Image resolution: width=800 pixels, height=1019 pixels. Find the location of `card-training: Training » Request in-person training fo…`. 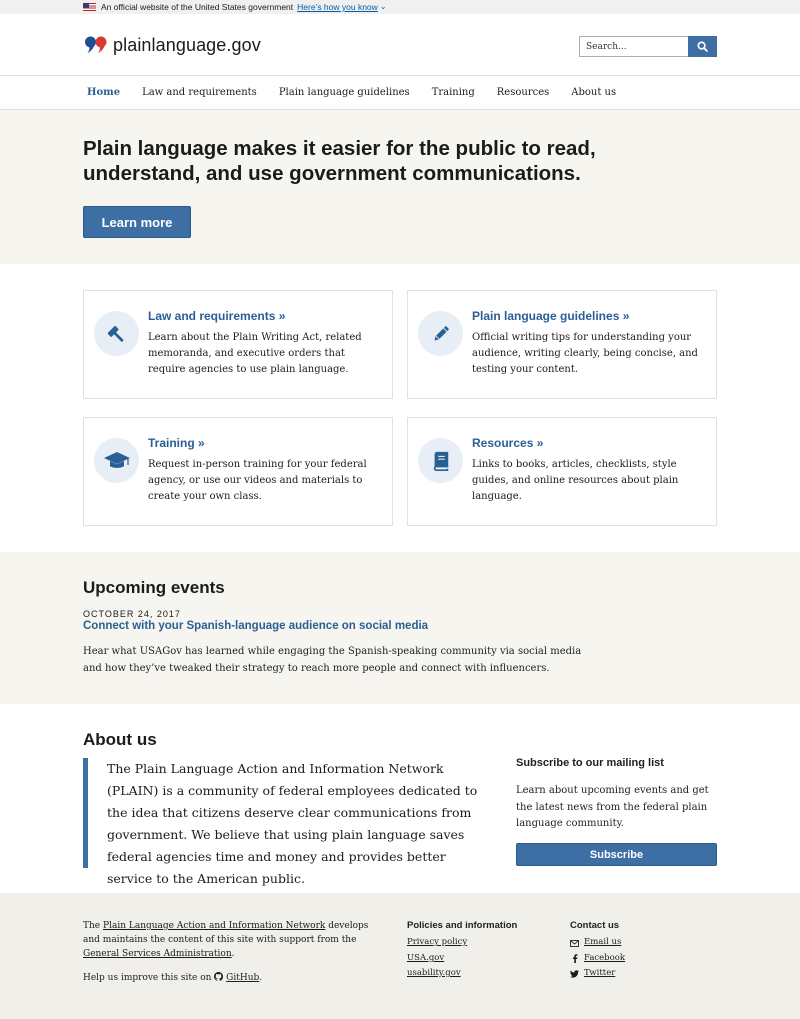

card-training: Training » Request in-person training fo… is located at coordinates (238, 471).